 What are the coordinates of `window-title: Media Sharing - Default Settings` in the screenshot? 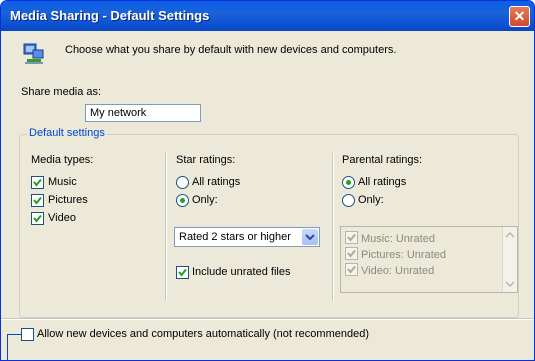 It's located at (110, 15).